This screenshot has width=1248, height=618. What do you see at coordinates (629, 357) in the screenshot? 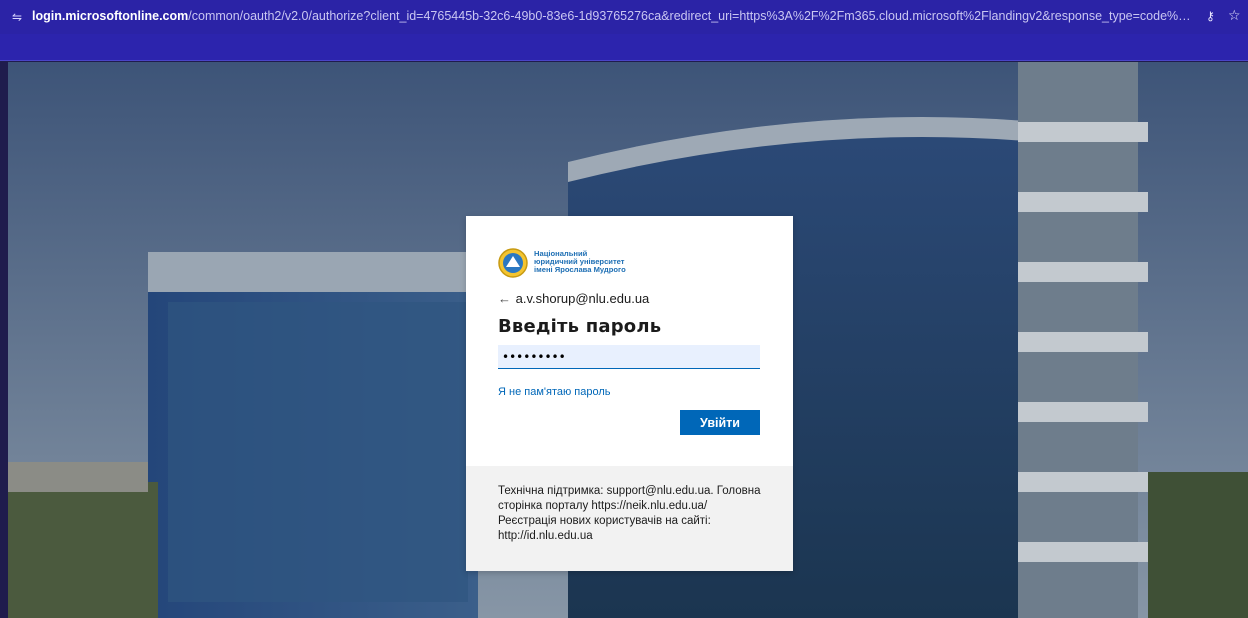
I see `password-field` at bounding box center [629, 357].